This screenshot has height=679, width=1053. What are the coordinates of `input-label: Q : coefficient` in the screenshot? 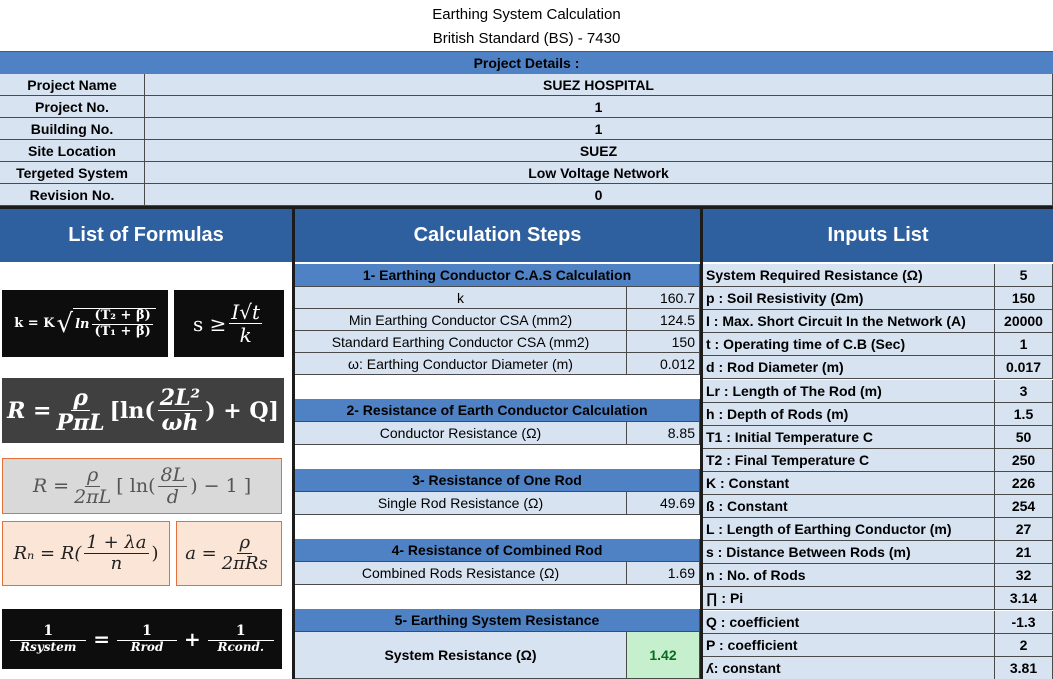 It's located at (849, 622).